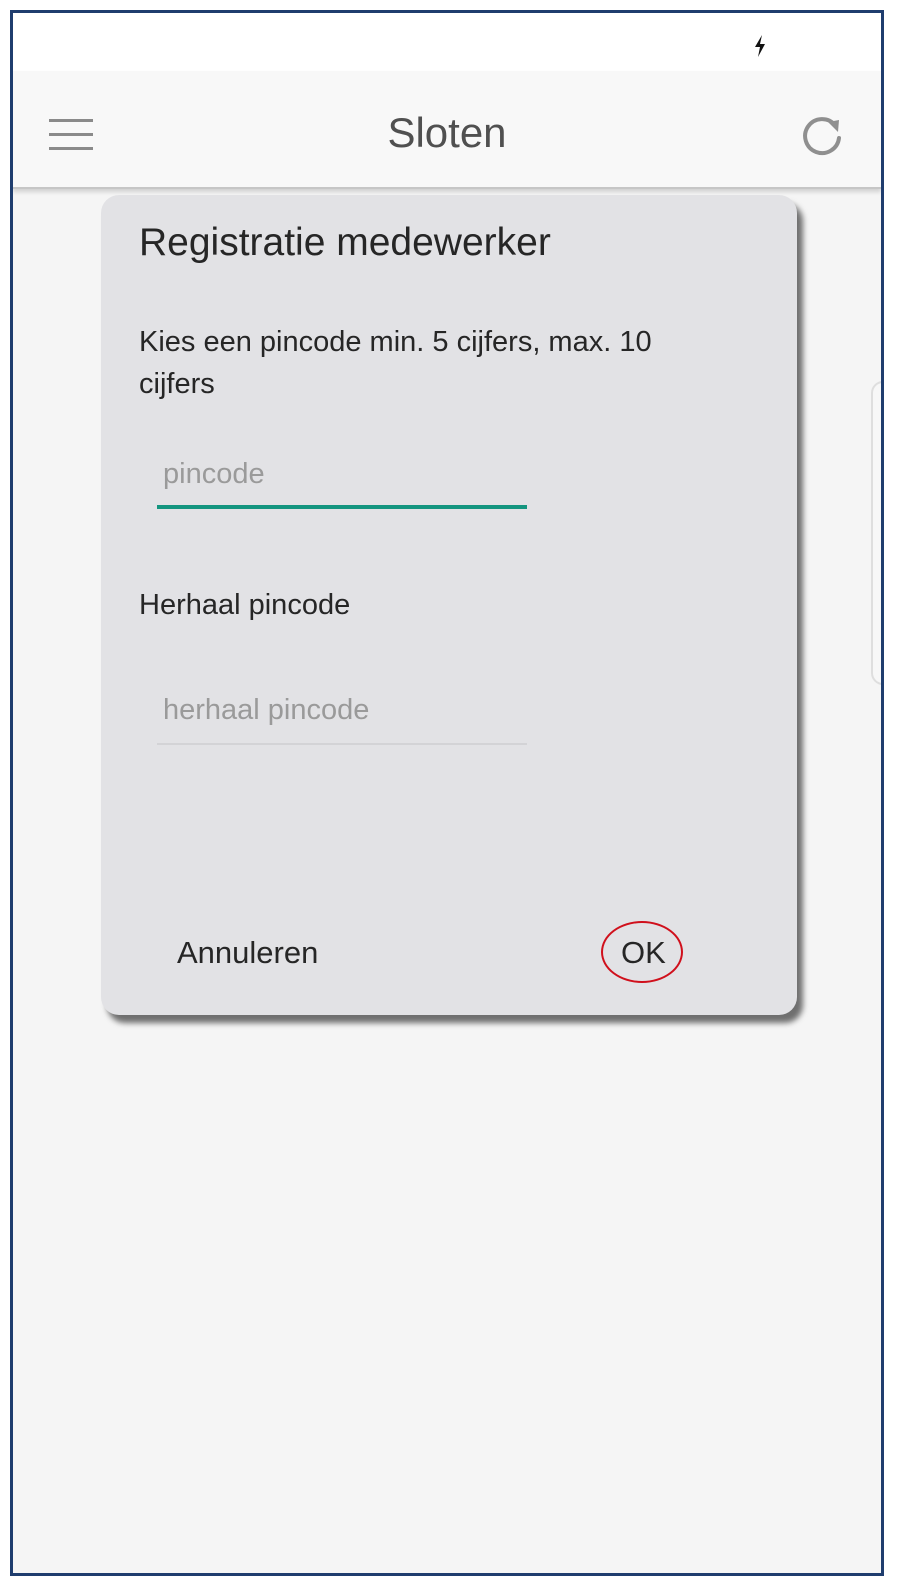 The height and width of the screenshot is (1586, 900). I want to click on cancel-button: Annuleren, so click(247, 953).